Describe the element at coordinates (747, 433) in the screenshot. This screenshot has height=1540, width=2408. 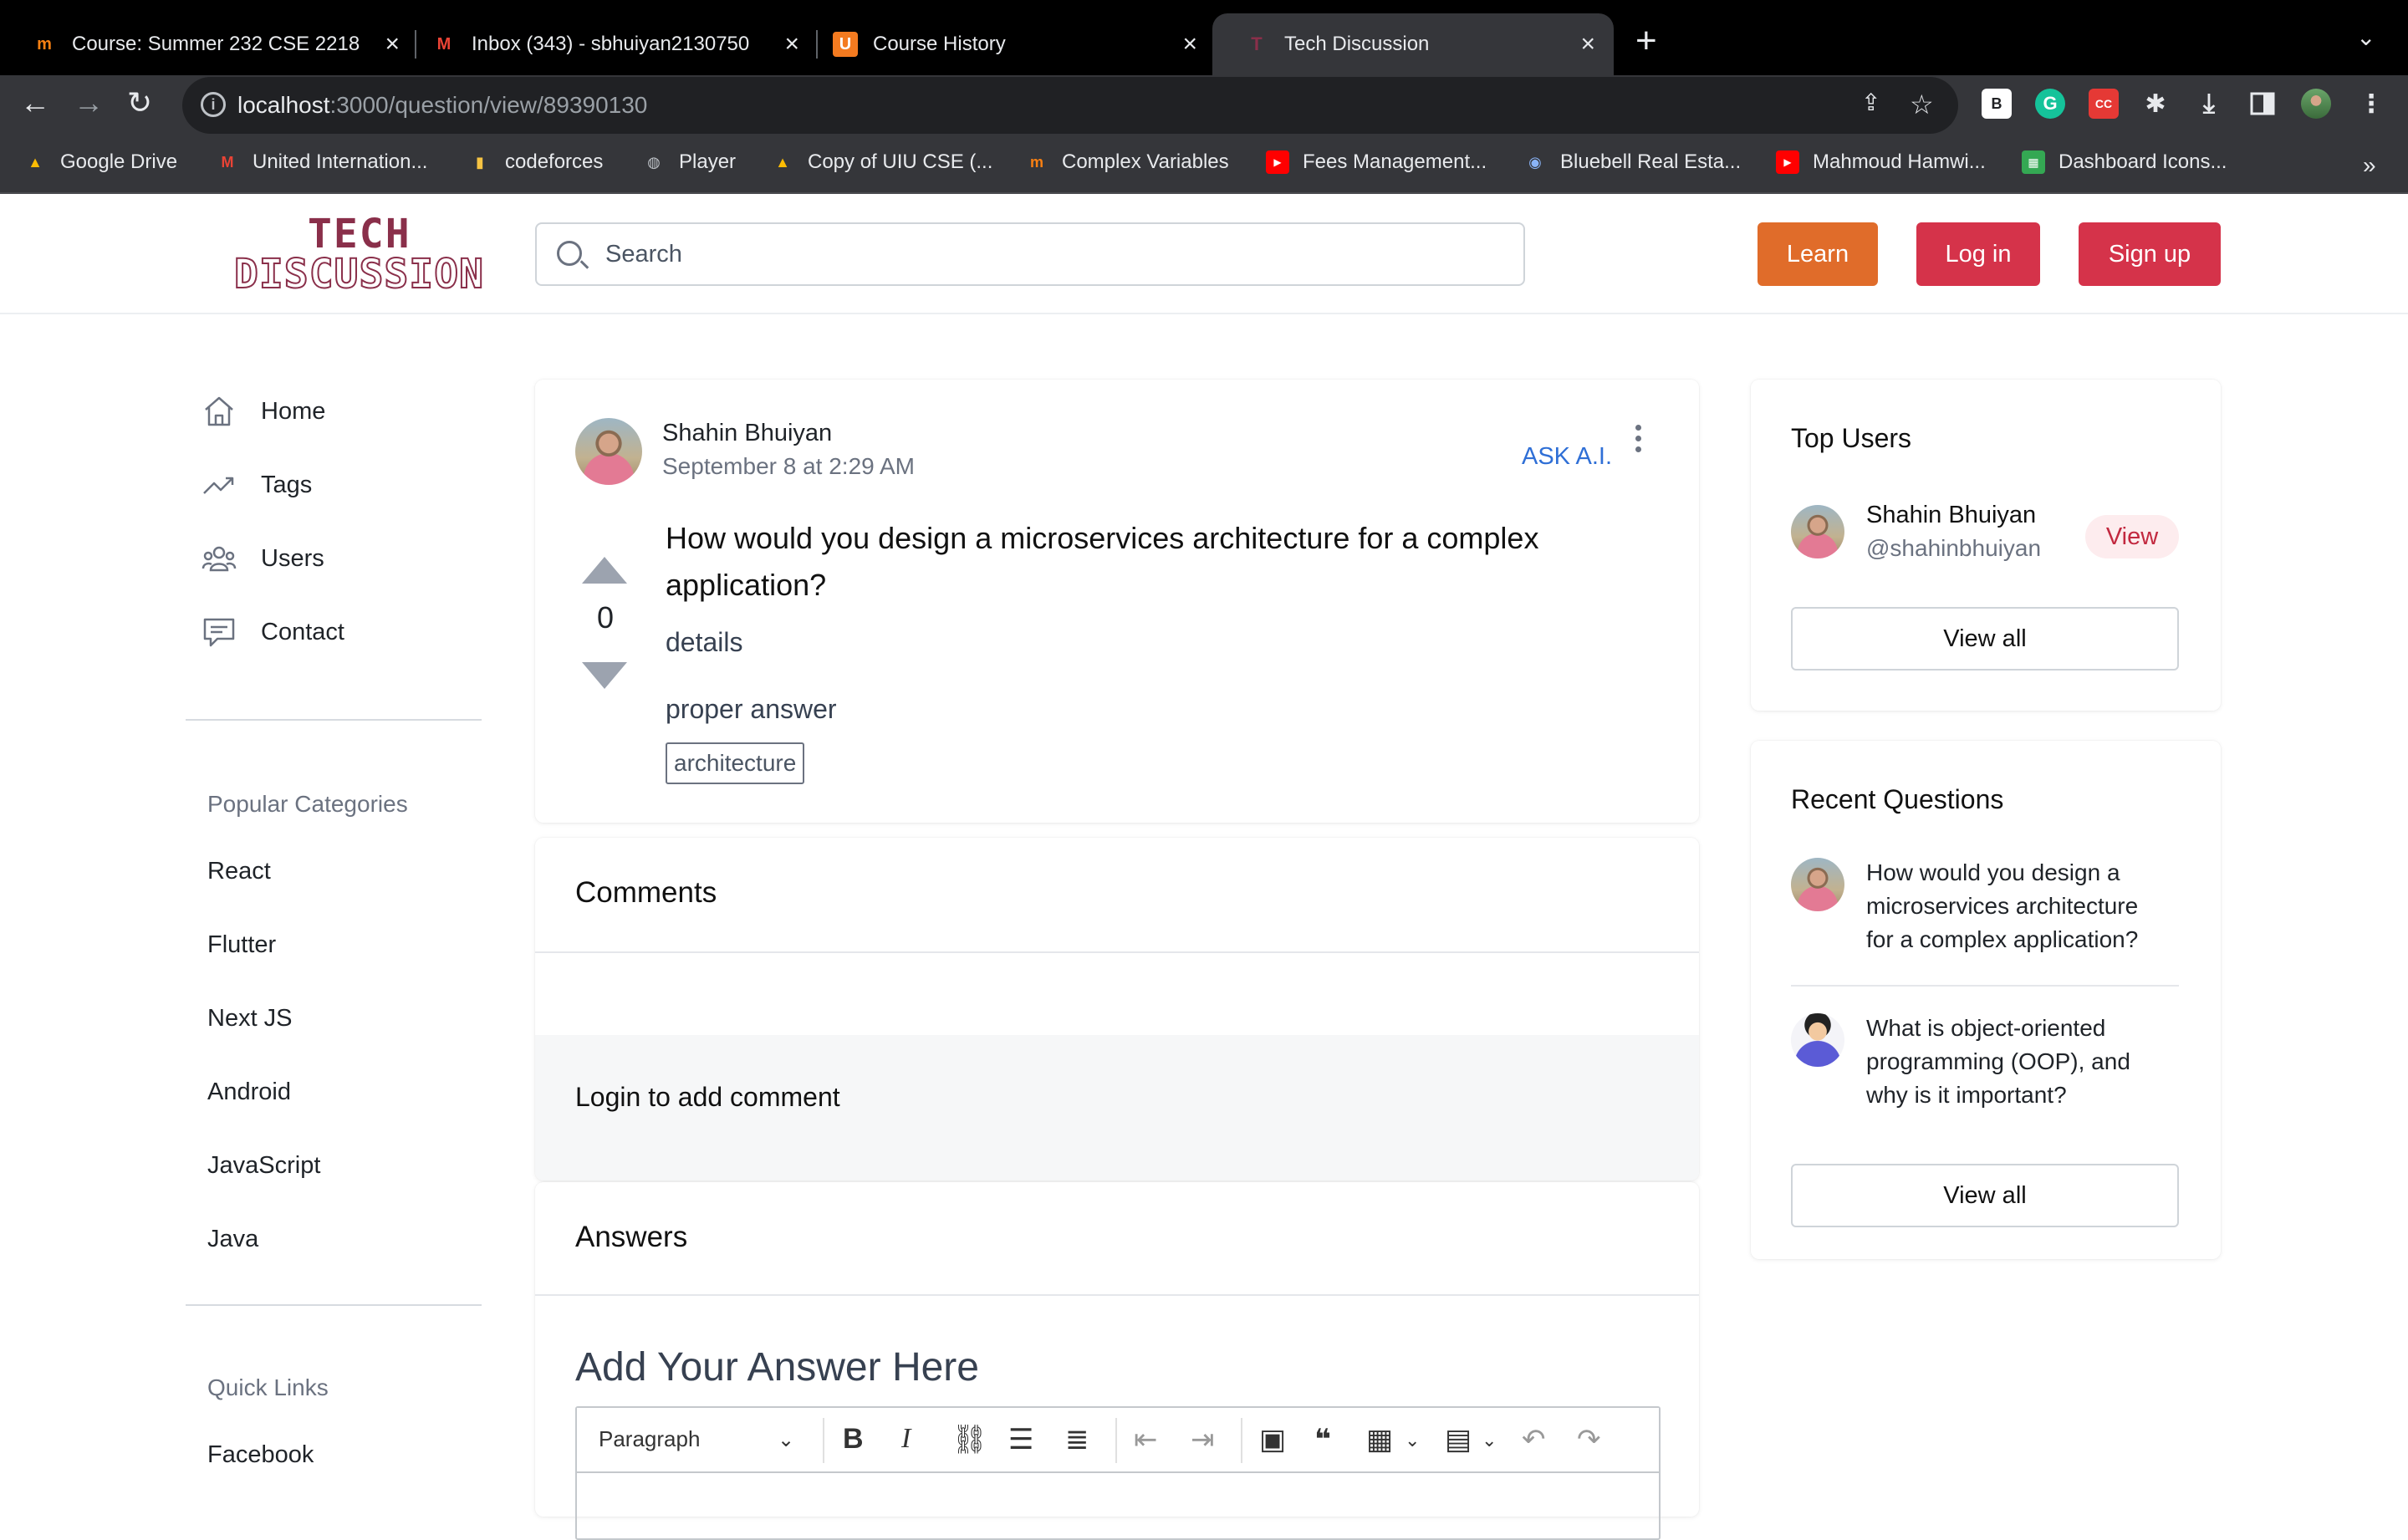
I see `question-author: Shahin Bhuiyan` at that location.